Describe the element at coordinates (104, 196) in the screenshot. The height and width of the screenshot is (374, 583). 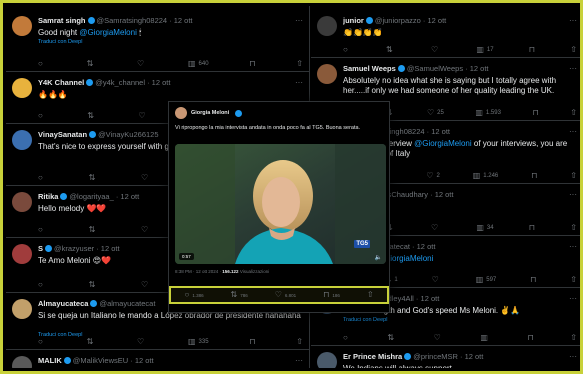
I see `author-handle: @logarityaa_ · 12 ott` at that location.